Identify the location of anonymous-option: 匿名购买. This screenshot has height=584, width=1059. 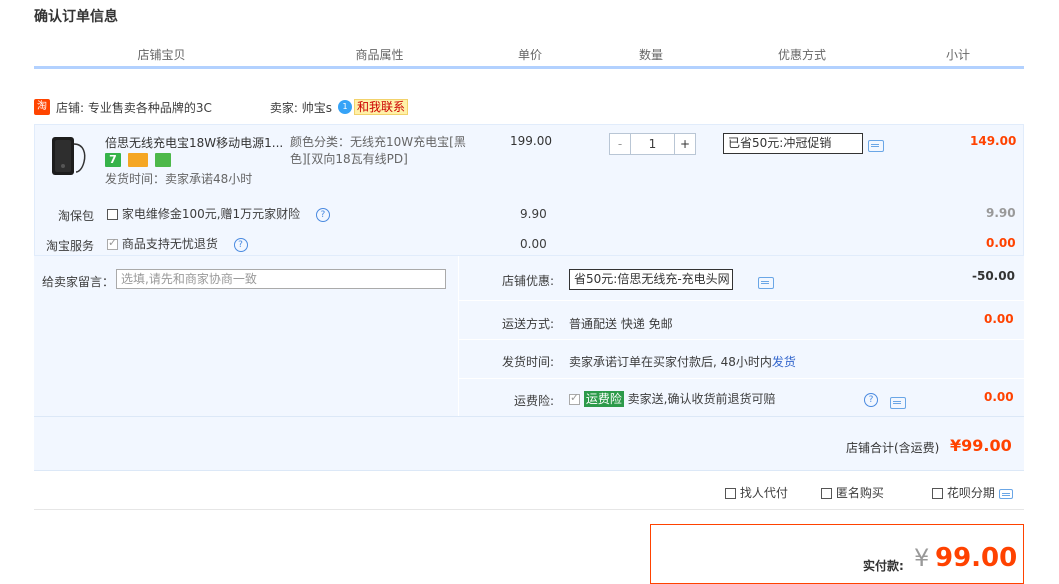
(852, 492).